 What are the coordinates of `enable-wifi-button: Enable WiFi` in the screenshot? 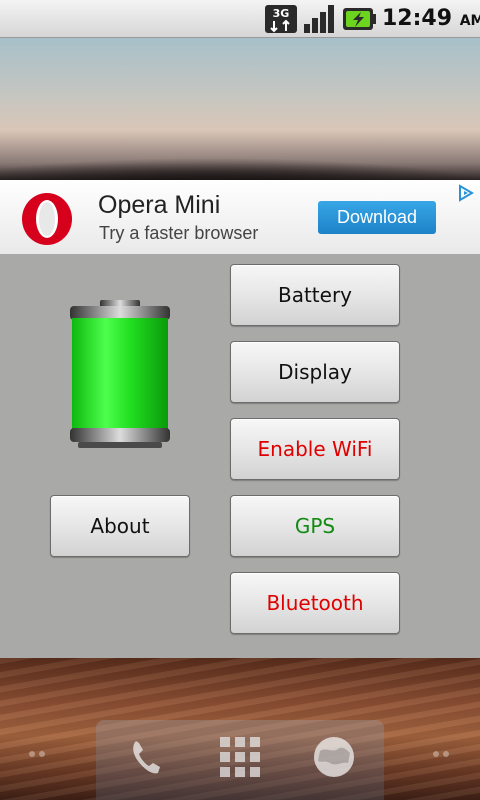 It's located at (315, 449).